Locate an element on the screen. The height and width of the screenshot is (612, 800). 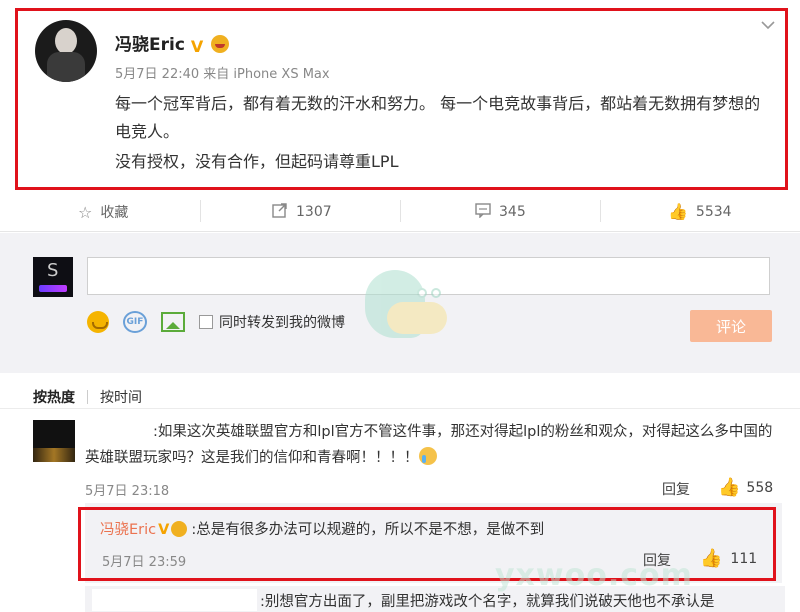
repost-label: 同时转发到我的微博 is located at coordinates (282, 323).